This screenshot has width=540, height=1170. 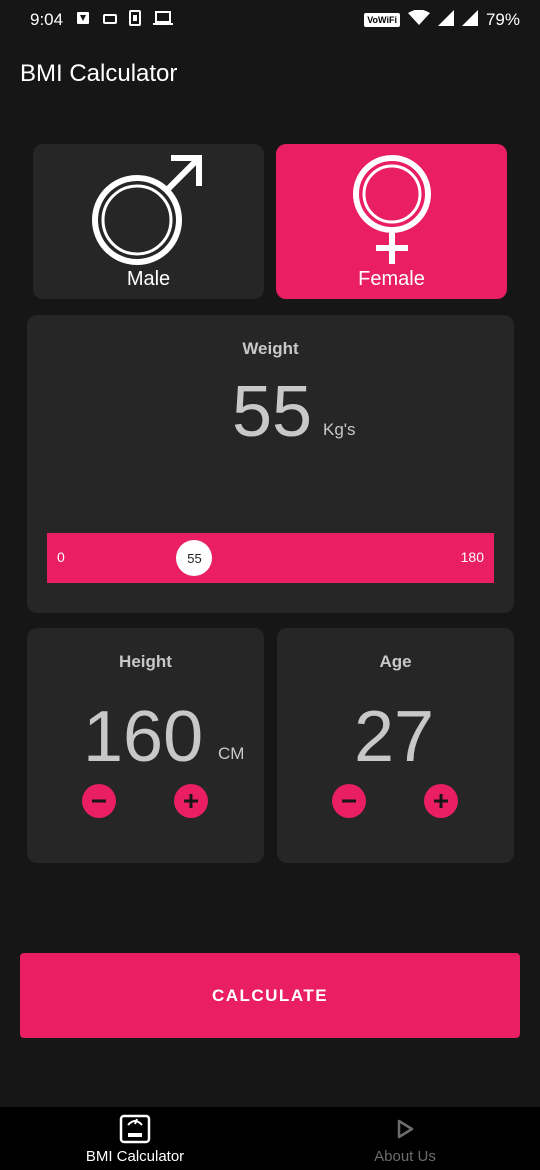 I want to click on female-label: Female, so click(x=391, y=279).